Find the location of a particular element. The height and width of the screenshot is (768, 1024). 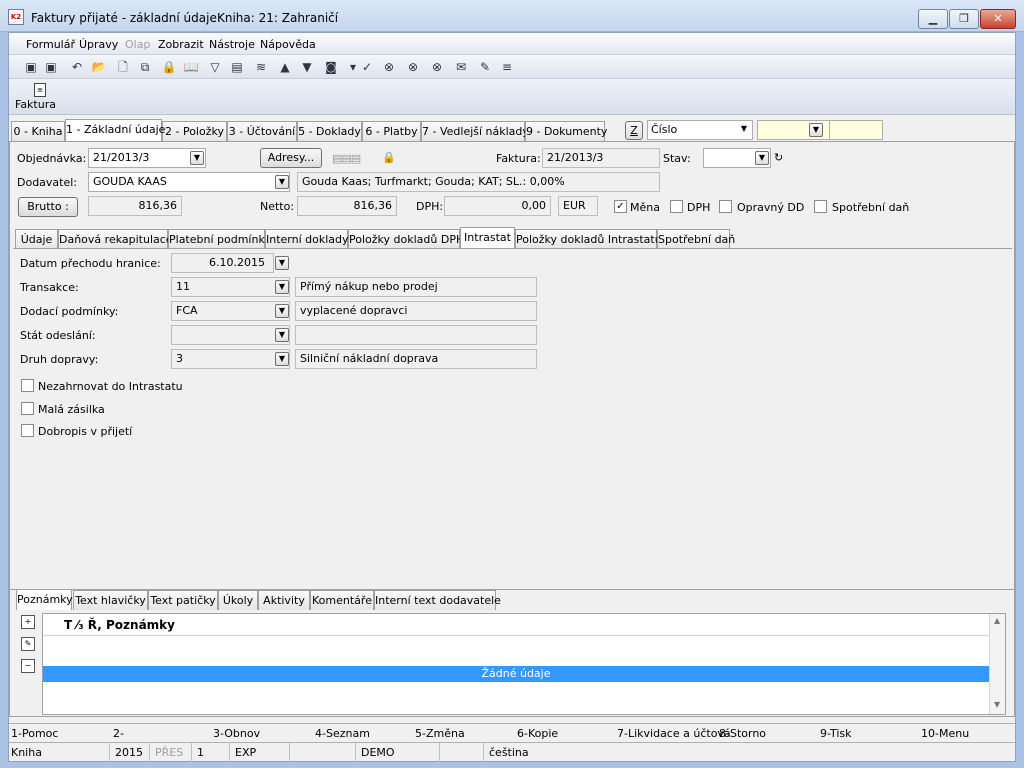

subtab-polozky-dokladu-intrastatu: Položky dokladů Intrastatu is located at coordinates (588, 239).